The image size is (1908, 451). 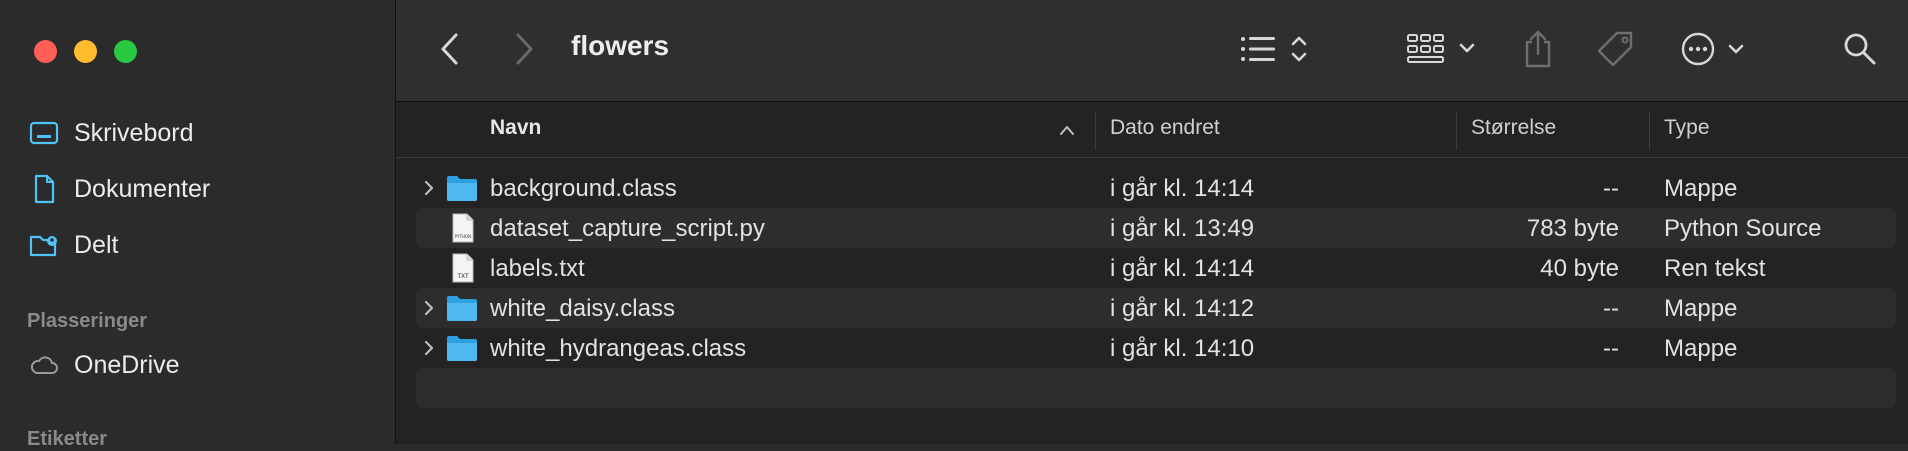 I want to click on sidebar-item-skrivebord: Skrivebord, so click(x=111, y=133).